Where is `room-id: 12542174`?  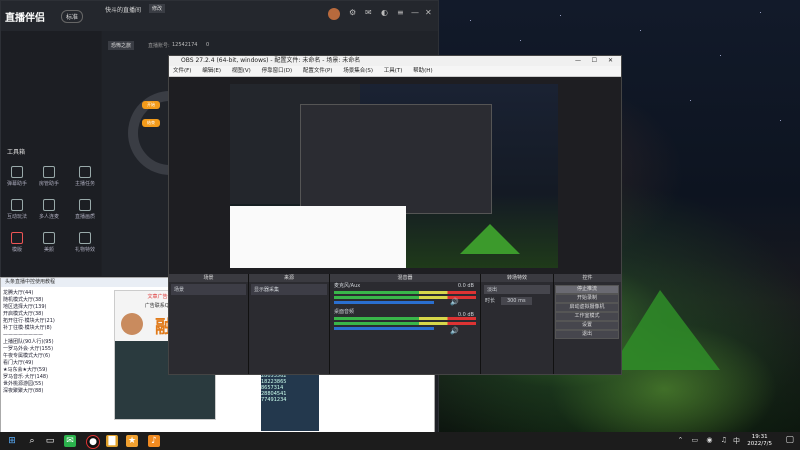 room-id: 12542174 is located at coordinates (185, 45).